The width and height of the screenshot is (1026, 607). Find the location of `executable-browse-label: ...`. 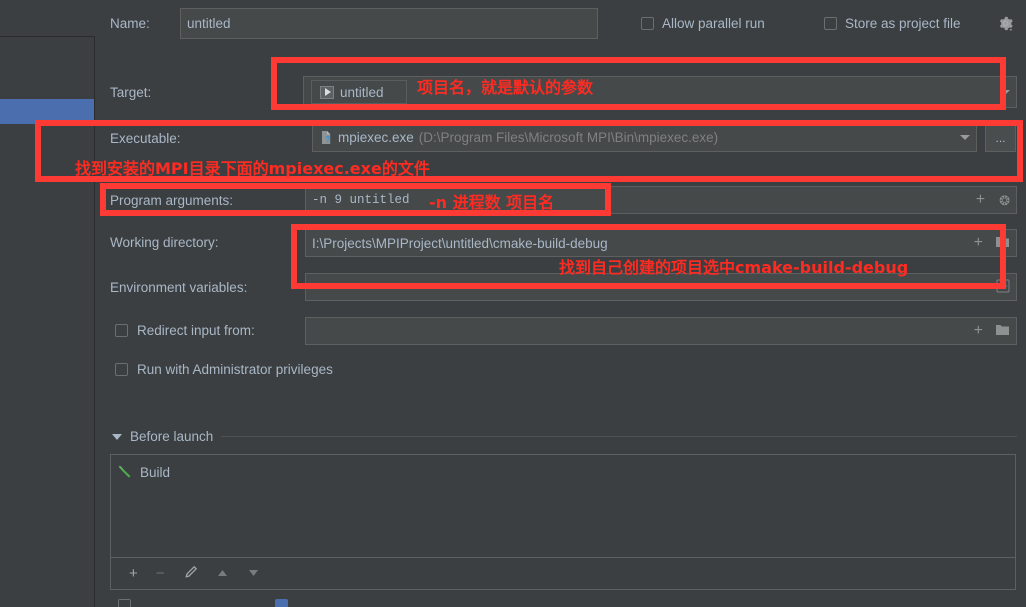

executable-browse-label: ... is located at coordinates (1000, 137).